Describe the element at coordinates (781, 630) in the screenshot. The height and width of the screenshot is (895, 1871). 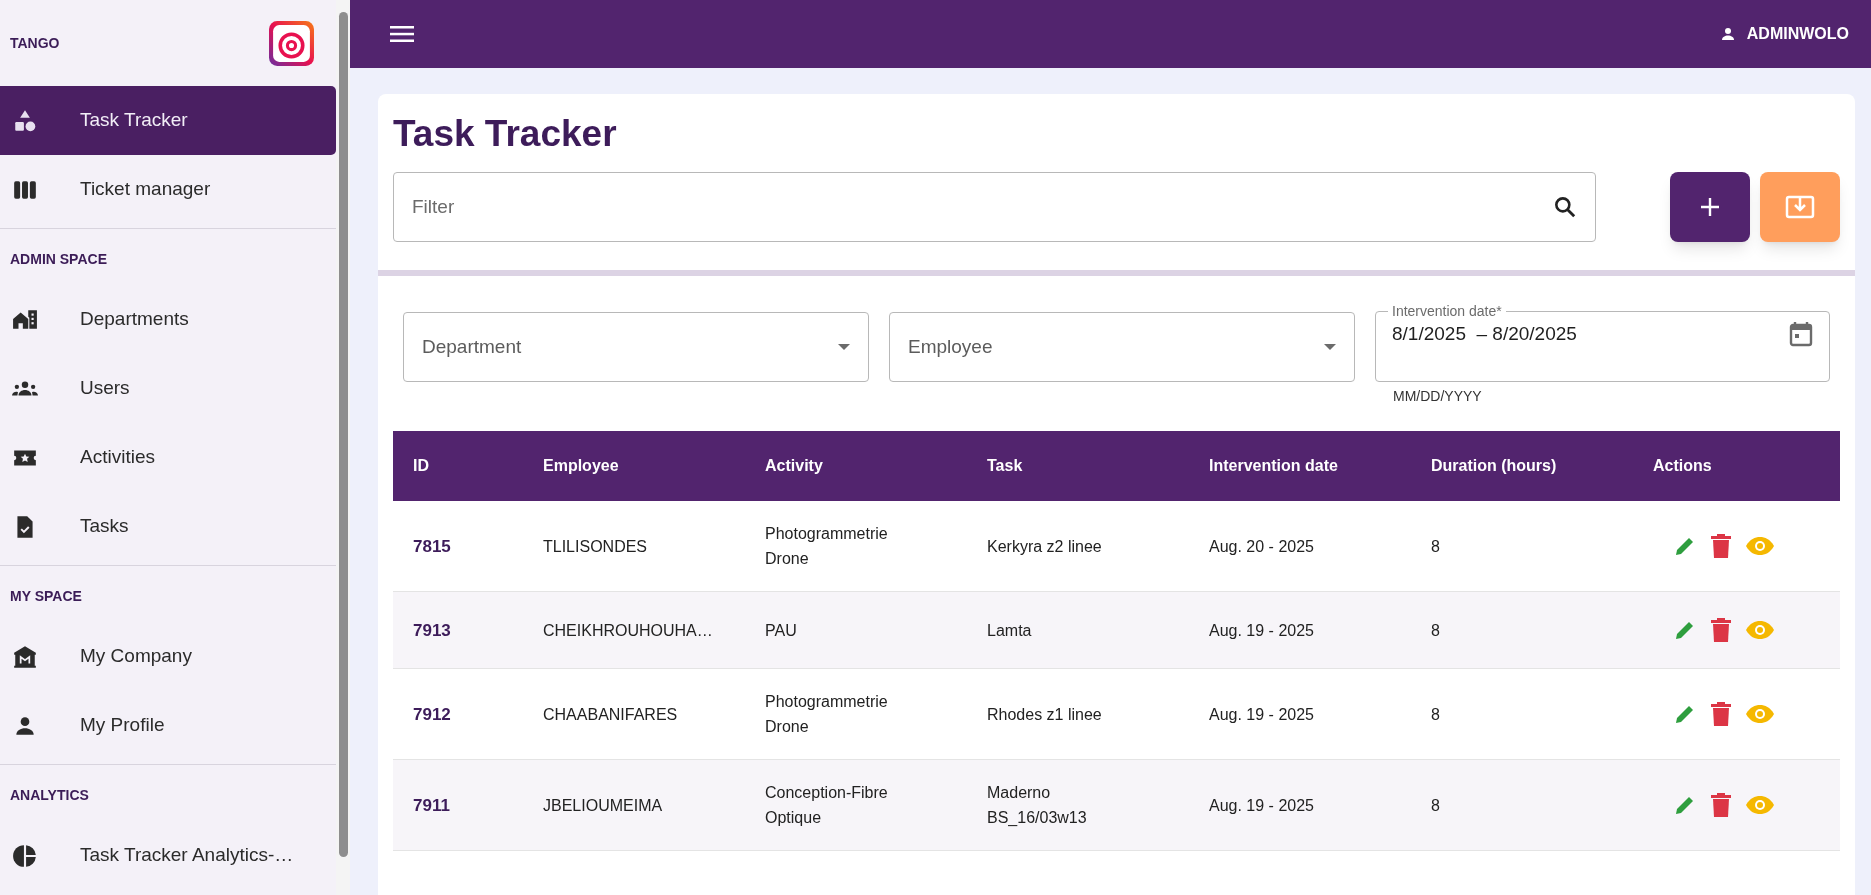
I see `table-cell-text: PAU` at that location.